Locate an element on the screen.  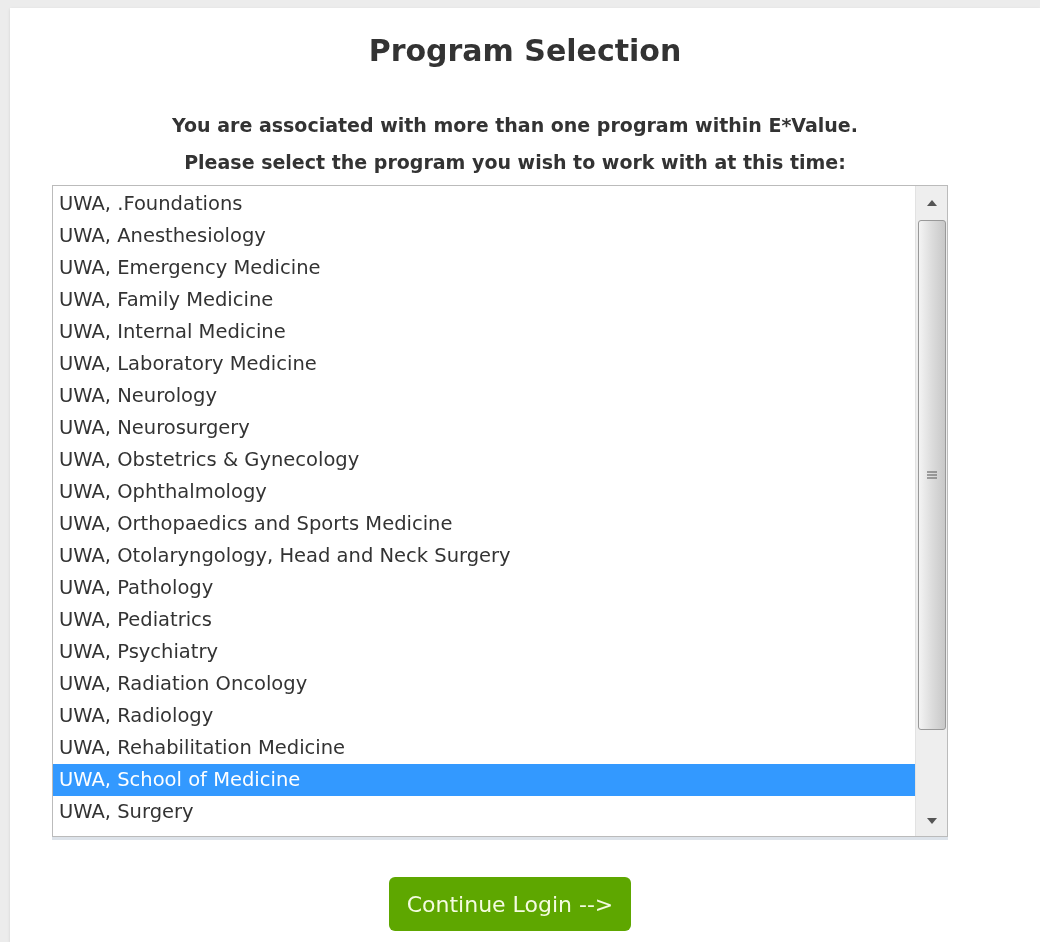
program-option: UWA, Otolaryngology, Head and Neck Surgery is located at coordinates (484, 556).